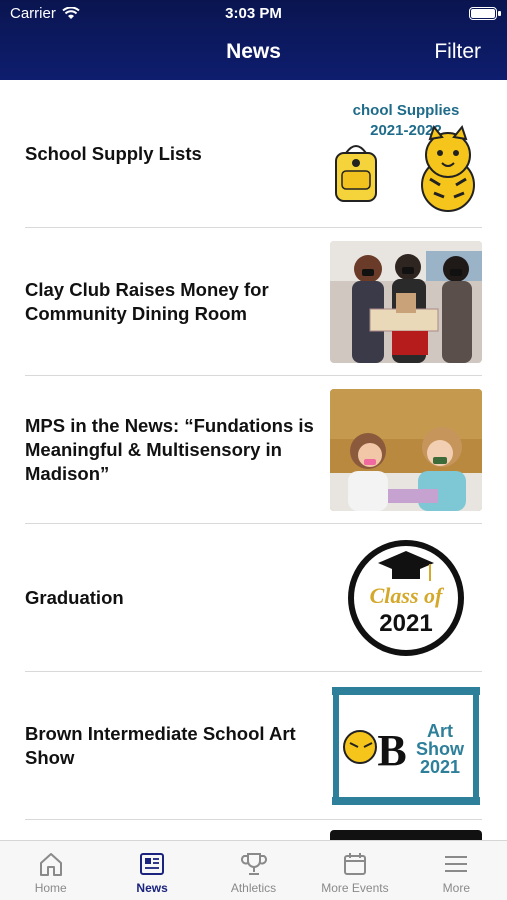 This screenshot has height=900, width=507. I want to click on news-thumbnail: Class of 2021, so click(406, 597).